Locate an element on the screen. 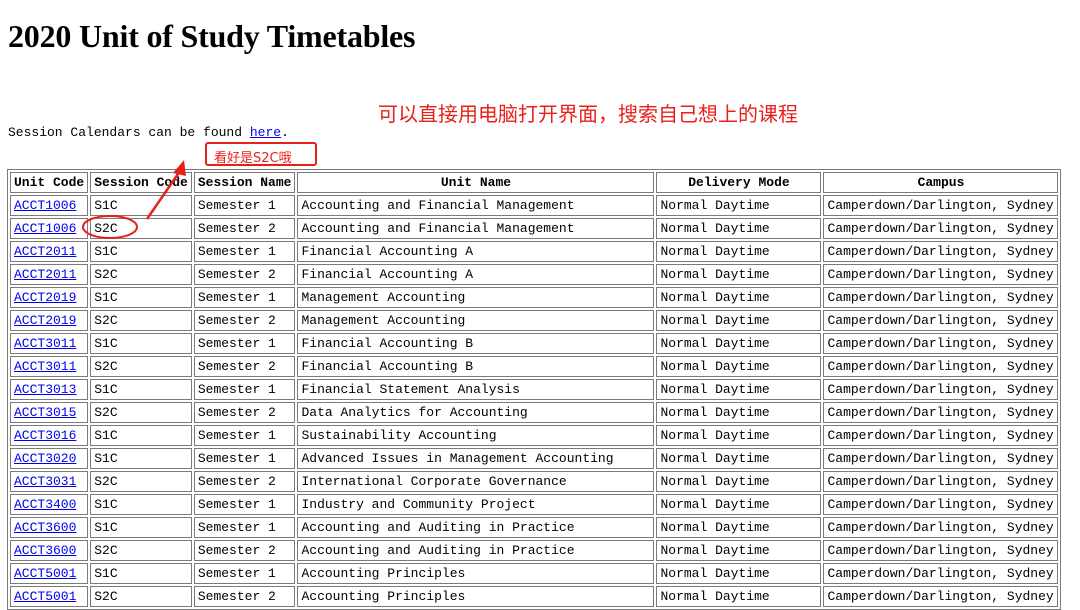  header-session-code: Session Code is located at coordinates (141, 182).